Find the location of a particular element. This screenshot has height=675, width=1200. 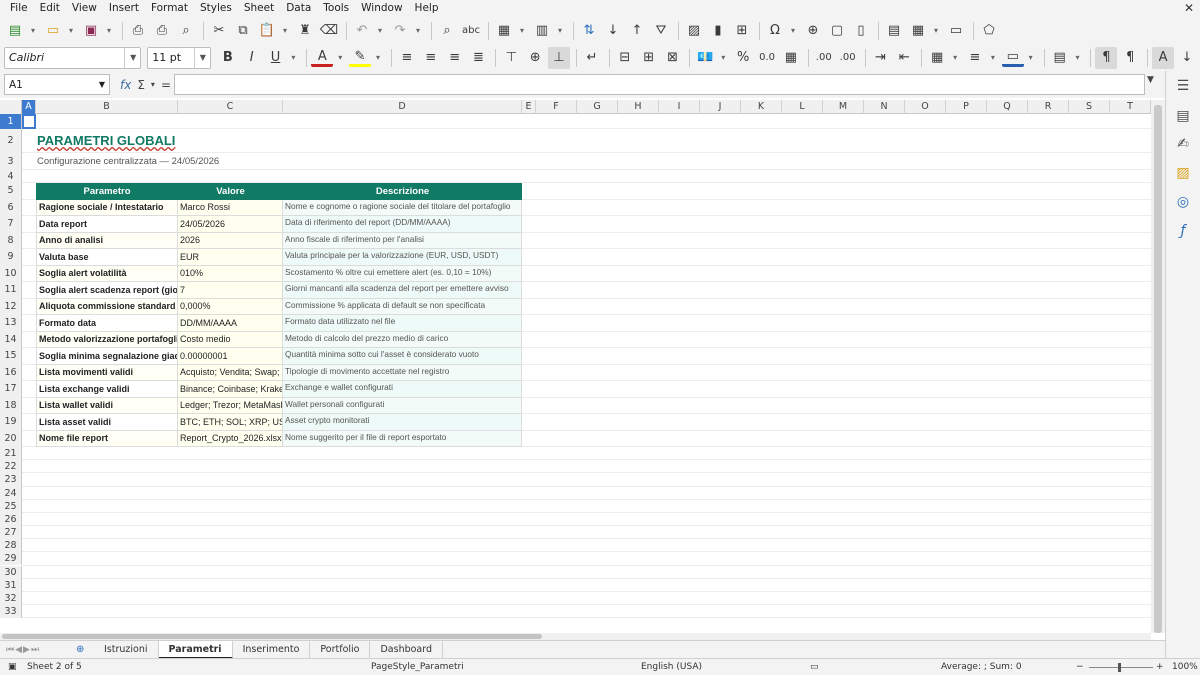

row-header-27: 27 is located at coordinates (11, 533).